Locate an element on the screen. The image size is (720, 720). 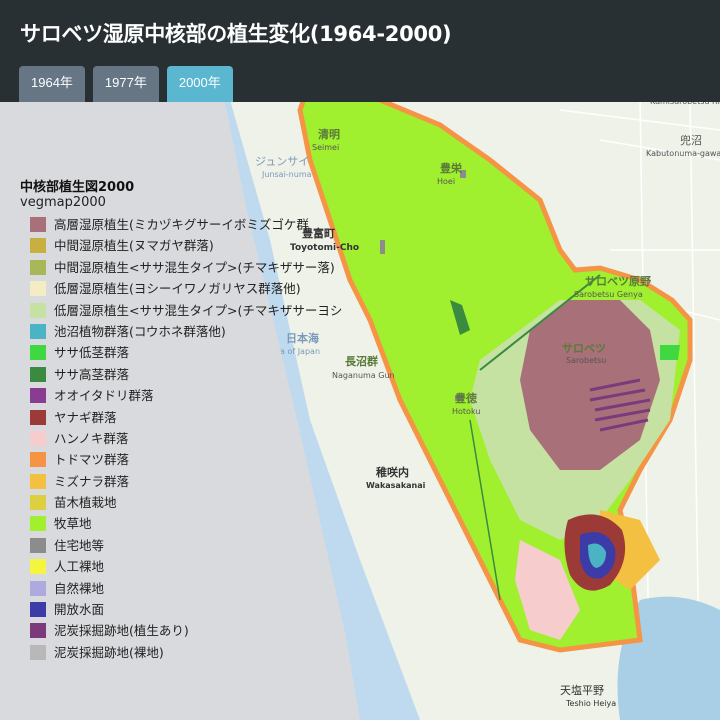
place-label-en: Sarobetsu Genya is located at coordinates (608, 294).